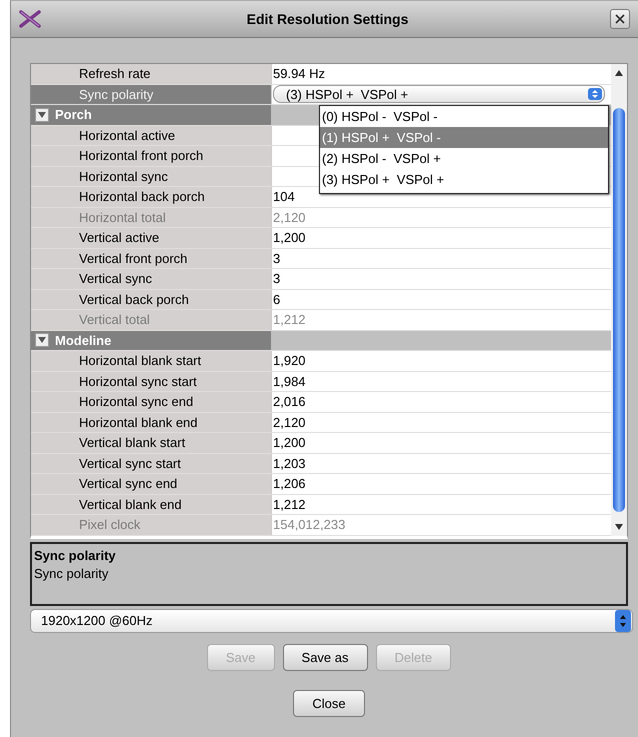 The width and height of the screenshot is (638, 737). I want to click on property-value: 104, so click(284, 196).